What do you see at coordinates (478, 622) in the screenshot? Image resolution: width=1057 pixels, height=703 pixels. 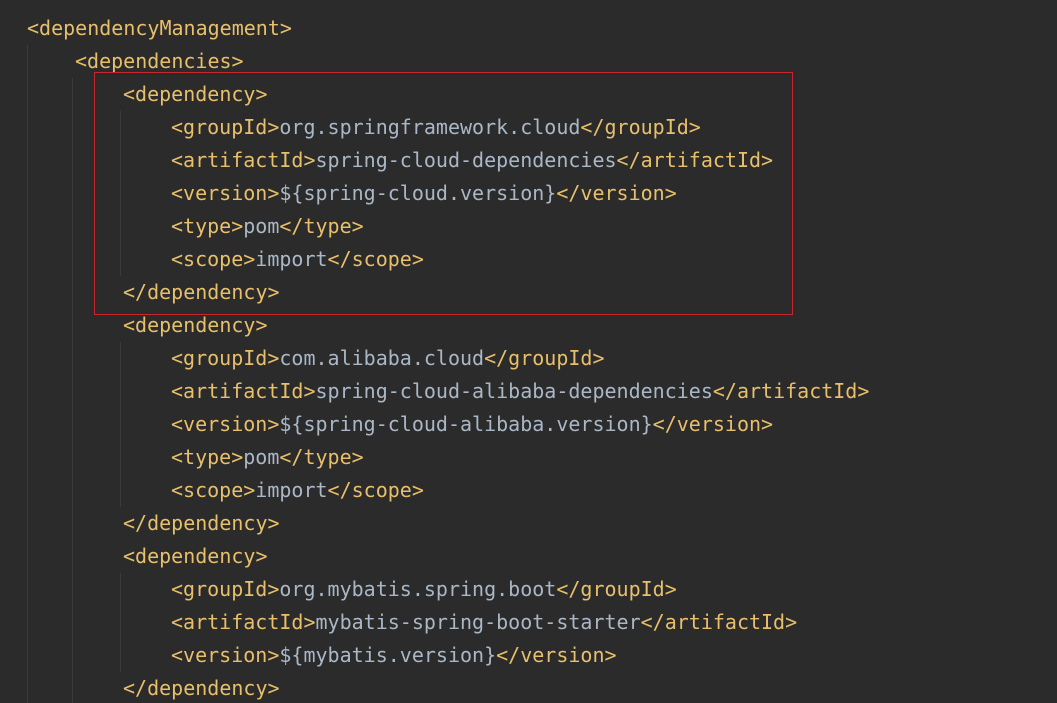 I see `xml-text-value: mybatis-spring-boot-starter` at bounding box center [478, 622].